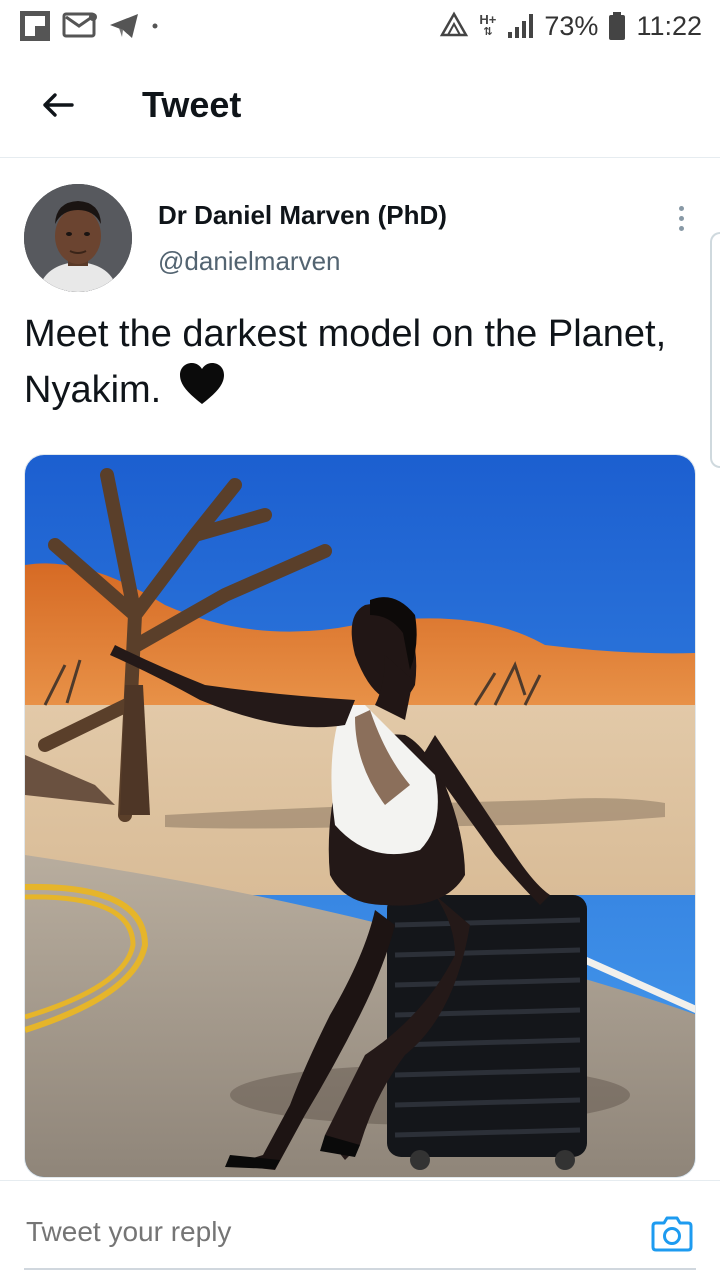 Image resolution: width=720 pixels, height=1280 pixels. I want to click on status-bar-system: H+ ⇅ 73% 11:22, so click(570, 26).